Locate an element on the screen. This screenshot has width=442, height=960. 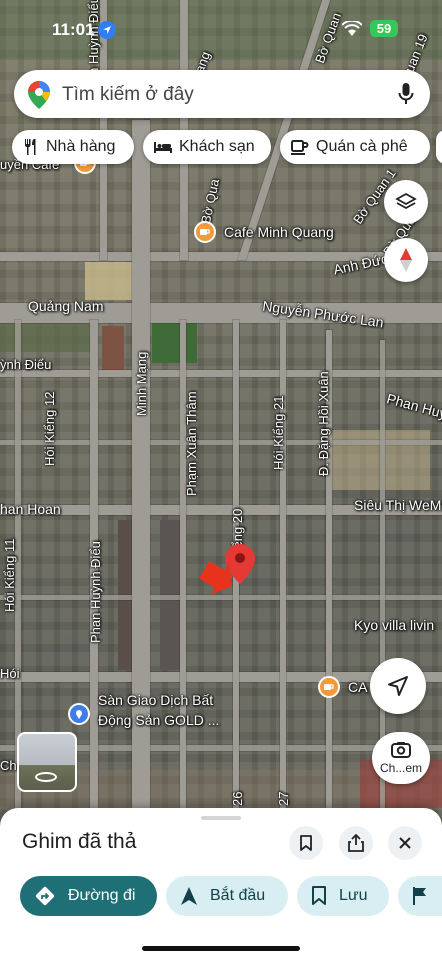
save-bookmark-button is located at coordinates (306, 843).